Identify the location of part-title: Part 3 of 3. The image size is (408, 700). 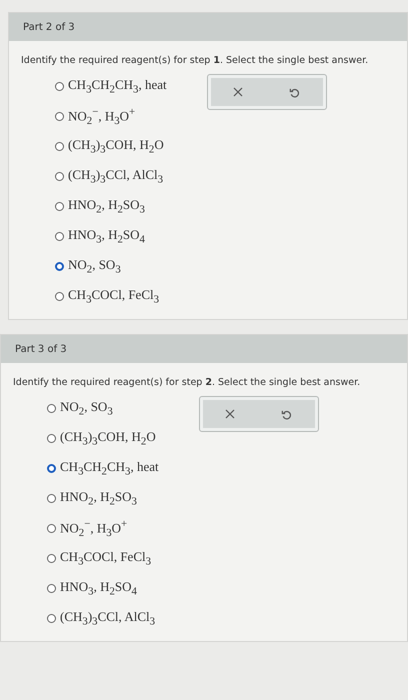
(41, 349).